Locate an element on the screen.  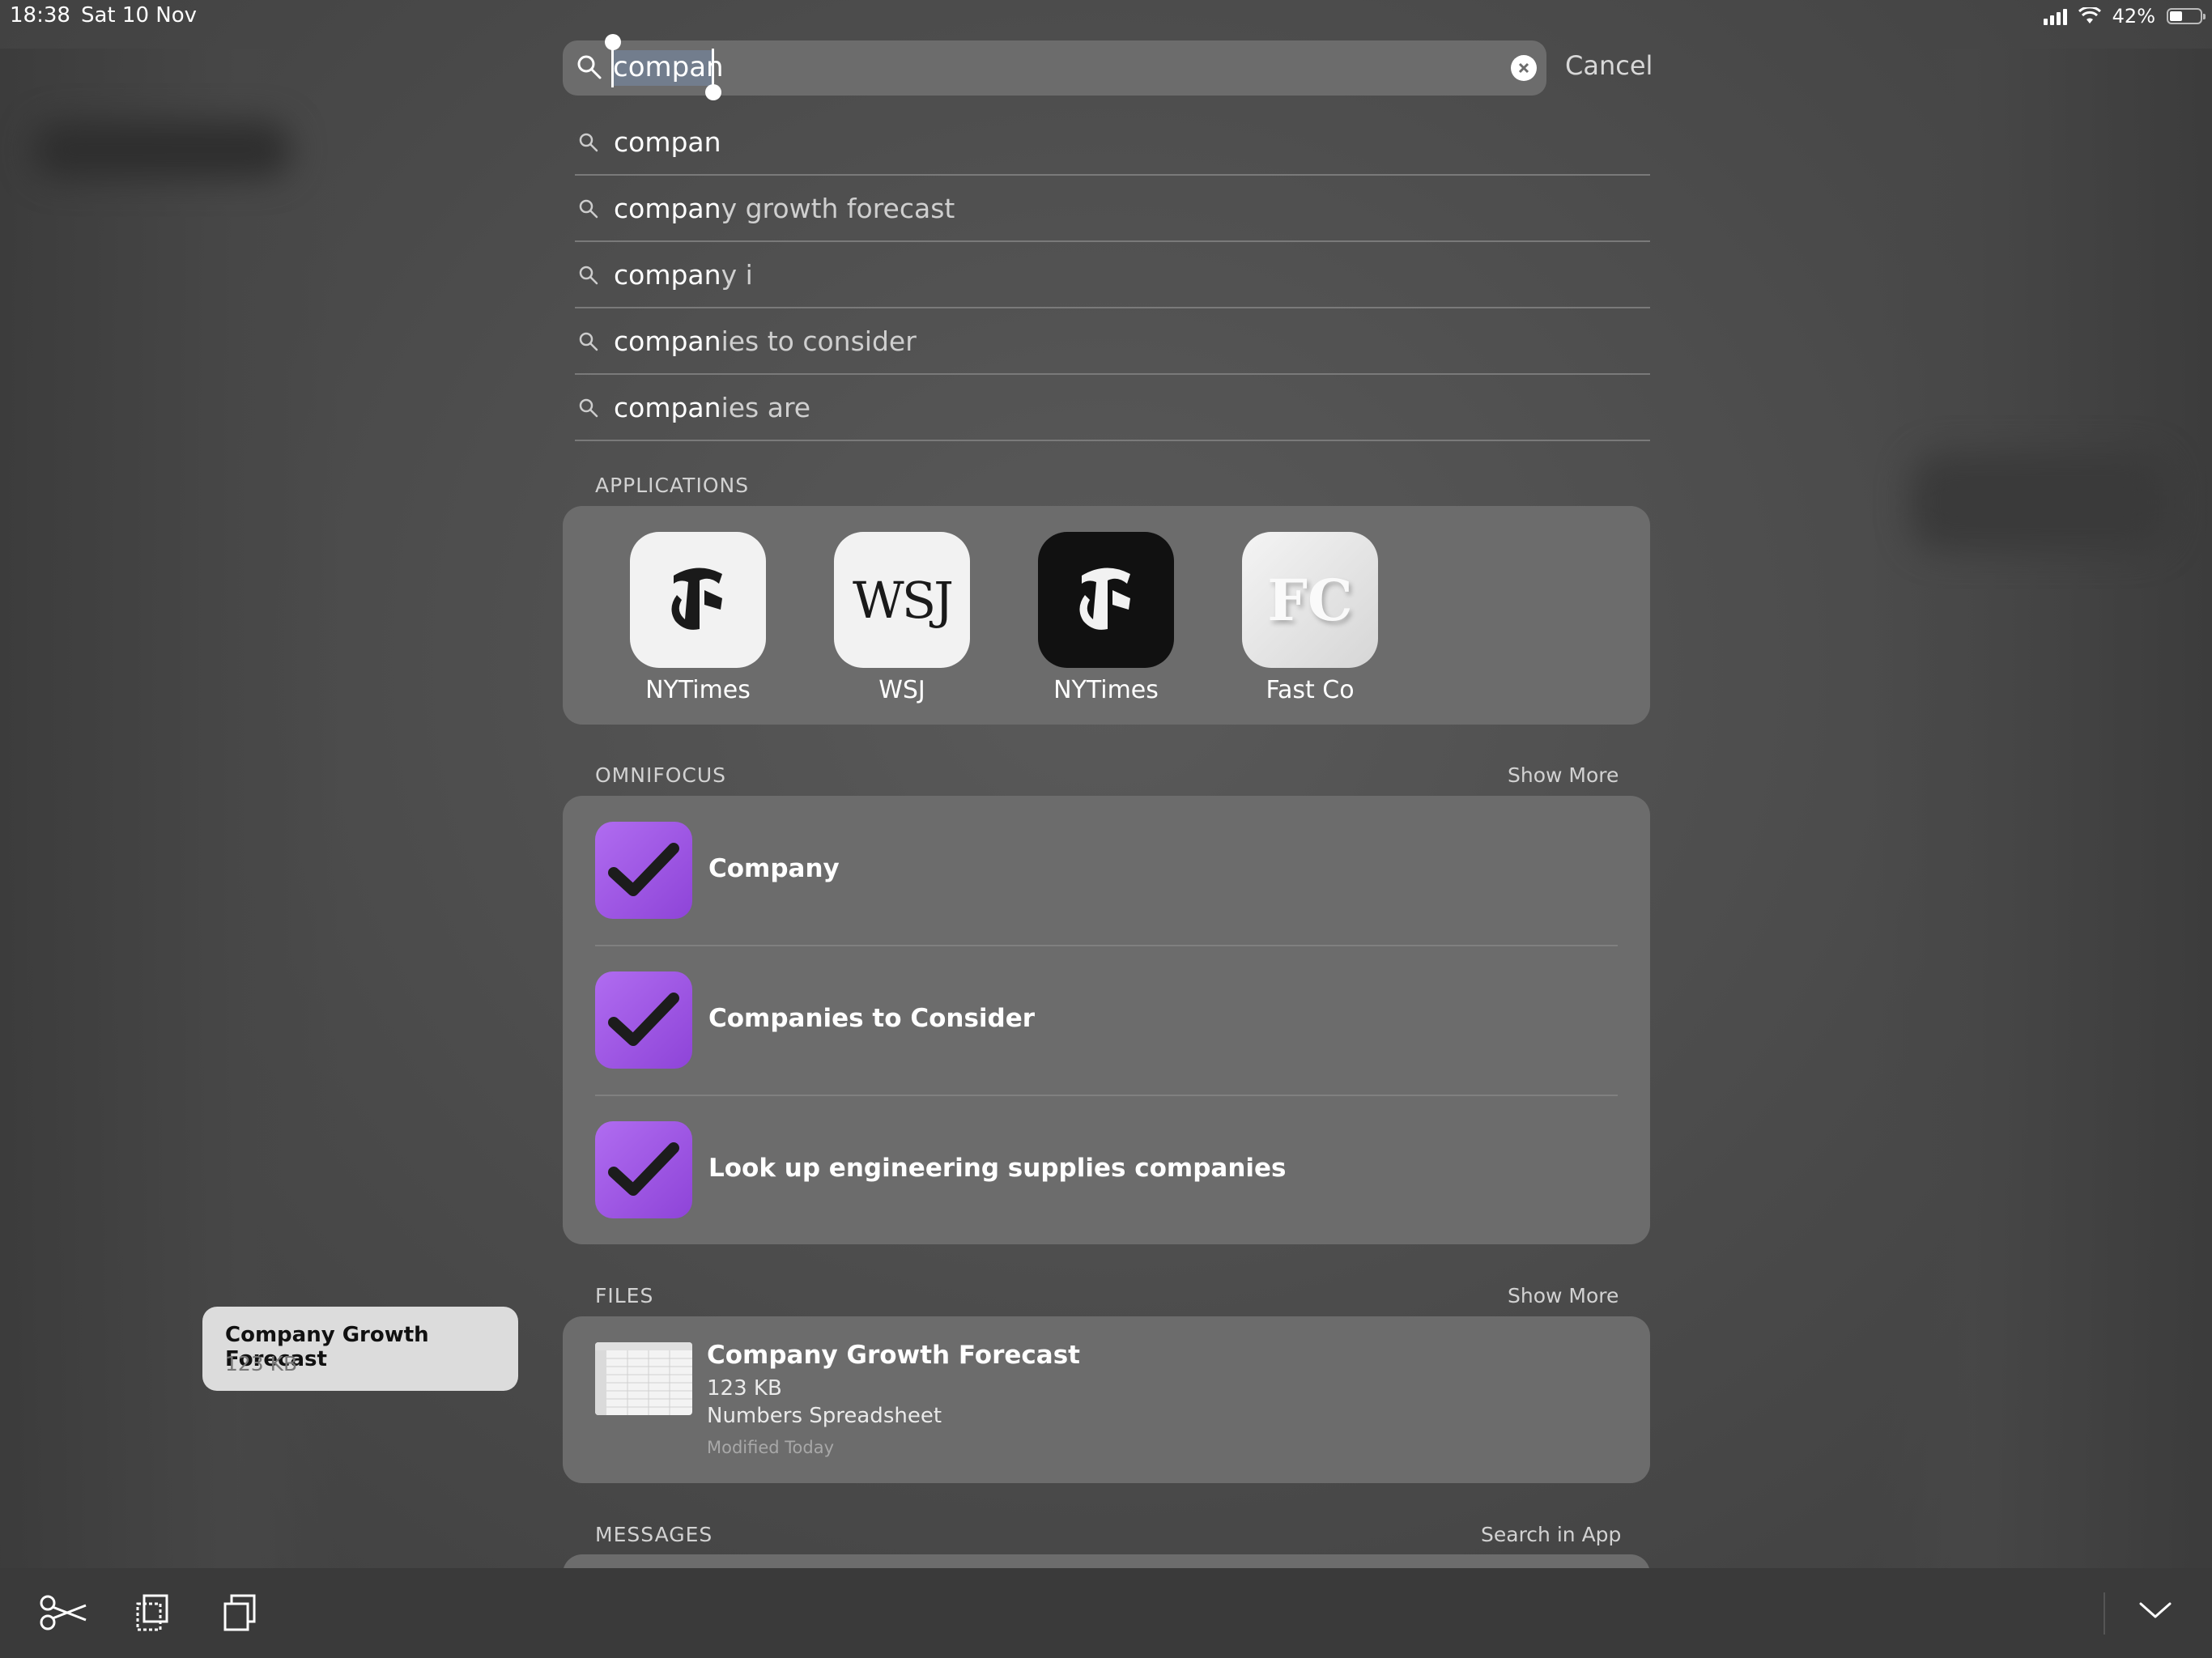
file-modified: Modified Today is located at coordinates (771, 1447).